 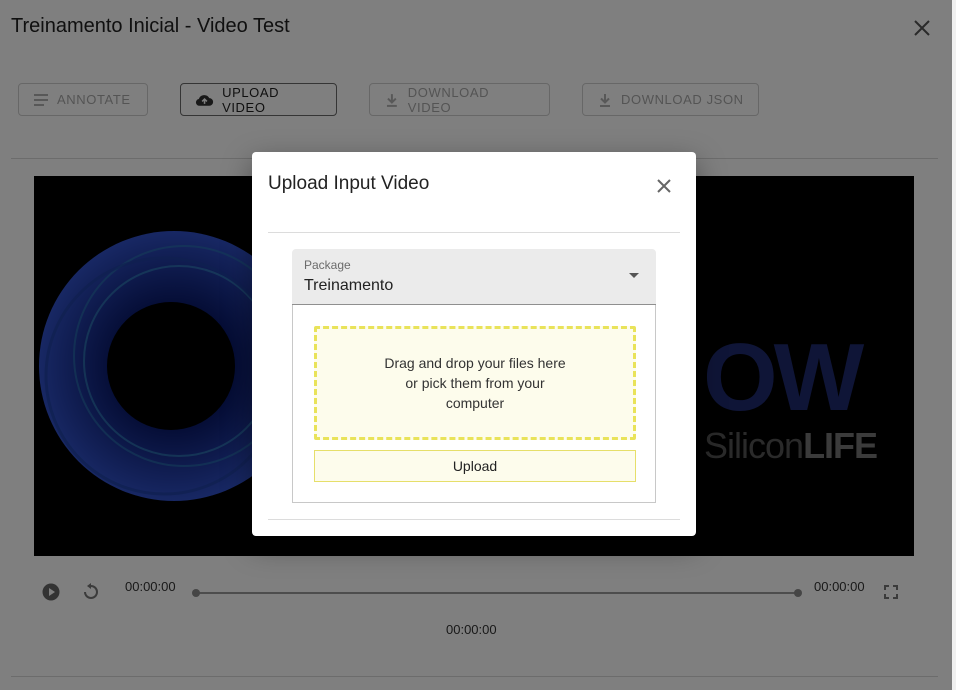 I want to click on dialog-divider-bottom, so click(x=474, y=519).